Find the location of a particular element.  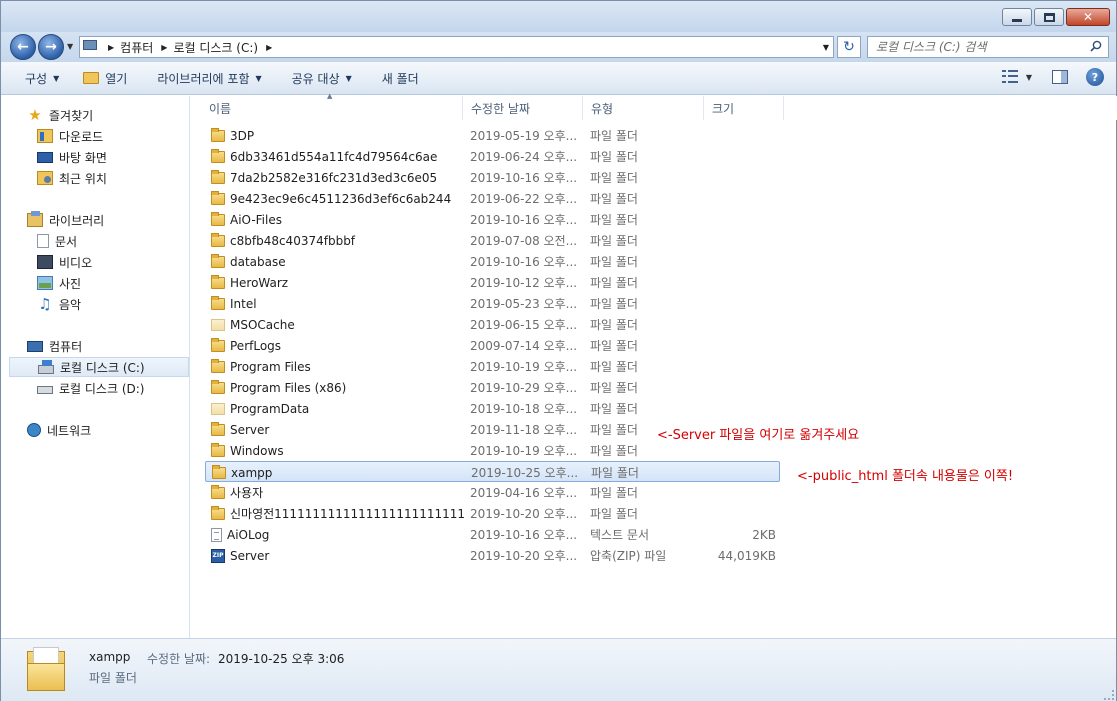

nav-drive-d: 로컬 디스크 (D:) is located at coordinates (112, 388).